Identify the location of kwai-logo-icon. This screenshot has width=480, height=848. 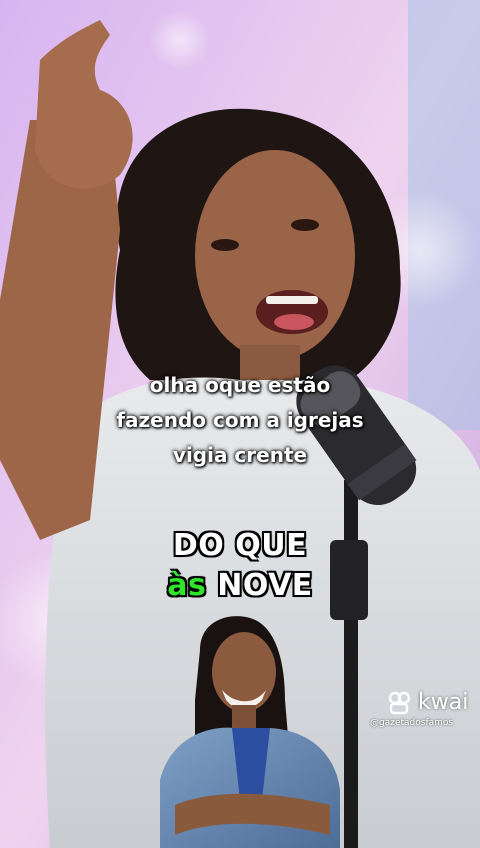
(399, 702).